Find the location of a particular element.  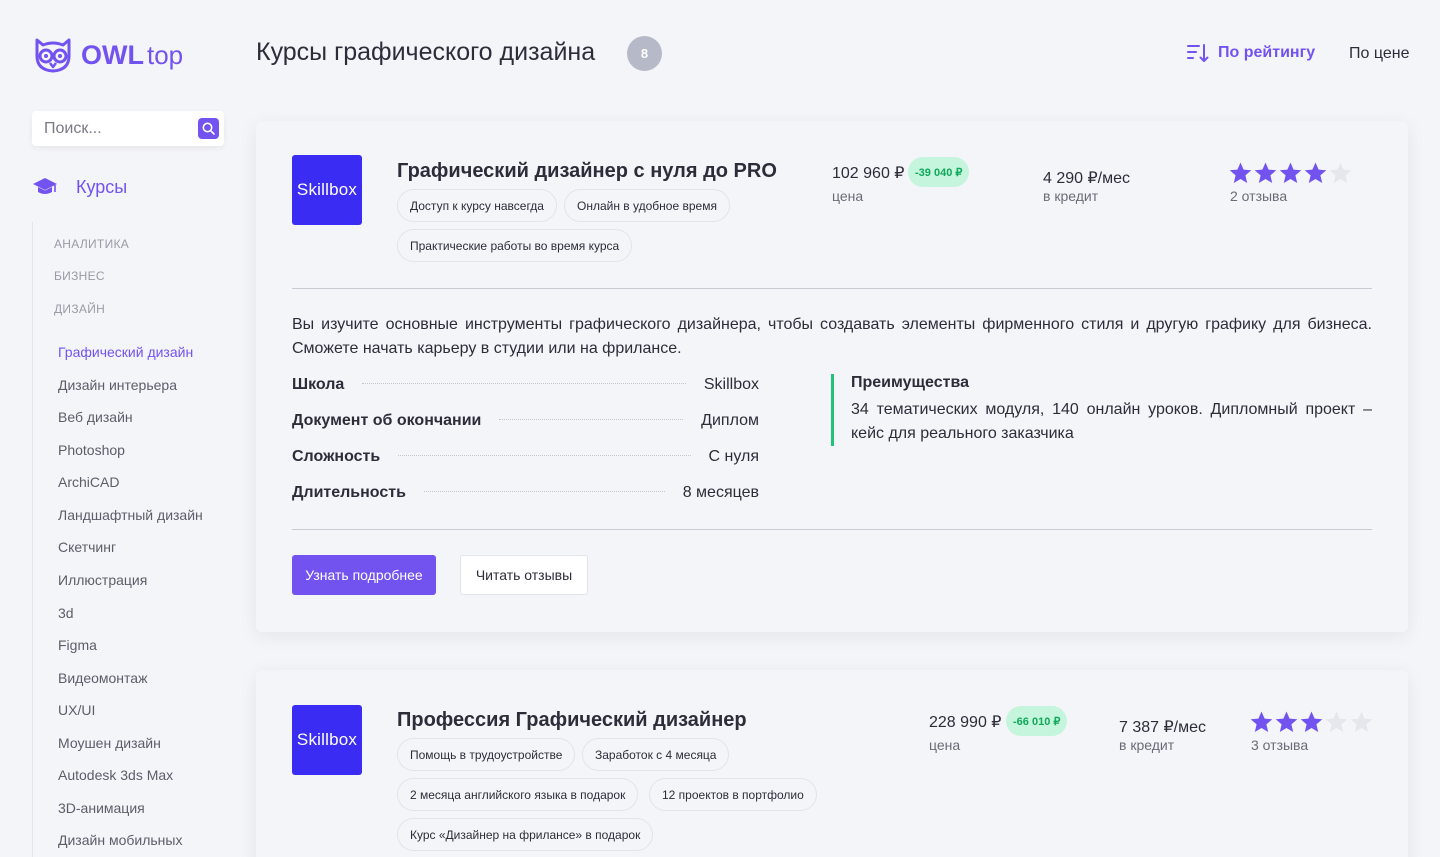

spec-row-school: Школа Skillbox is located at coordinates (525, 385).